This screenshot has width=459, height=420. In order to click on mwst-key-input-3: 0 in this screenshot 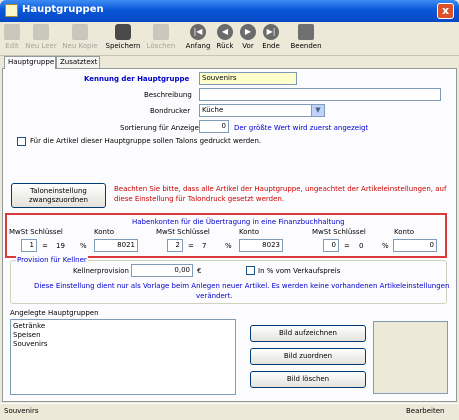, I will do `click(331, 245)`.